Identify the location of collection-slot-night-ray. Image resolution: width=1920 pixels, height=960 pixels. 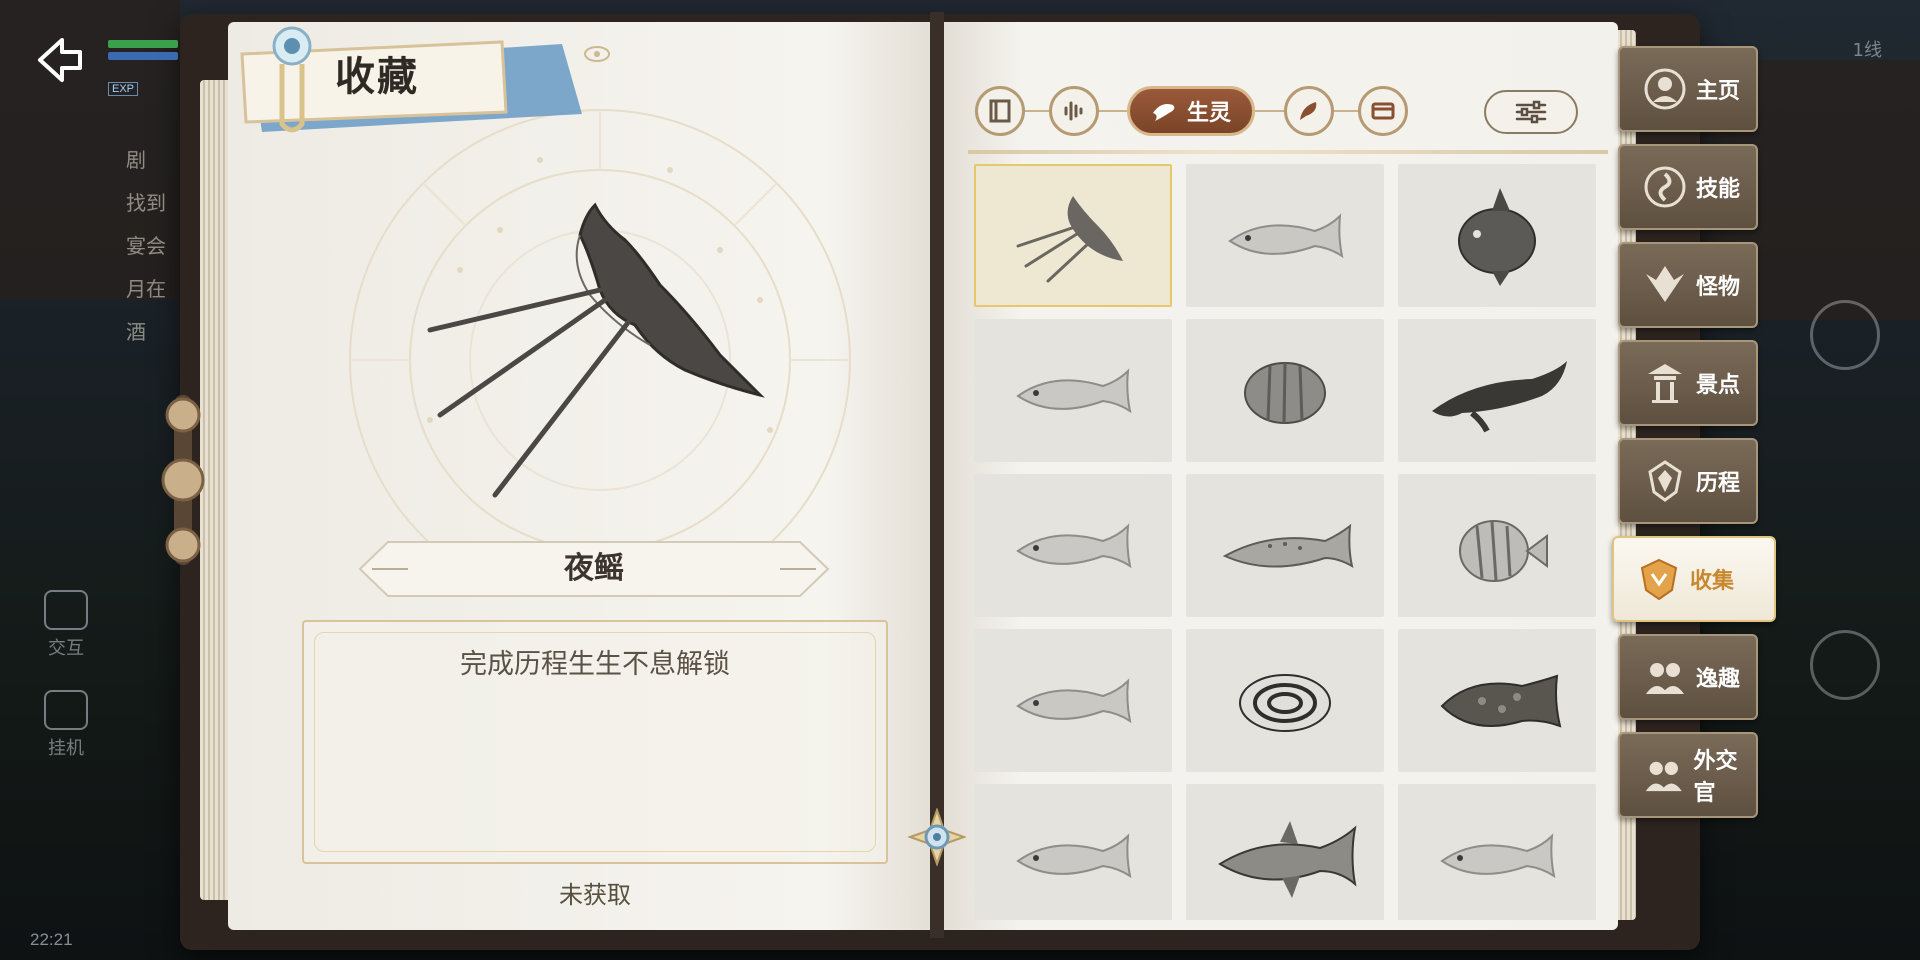
(1073, 235).